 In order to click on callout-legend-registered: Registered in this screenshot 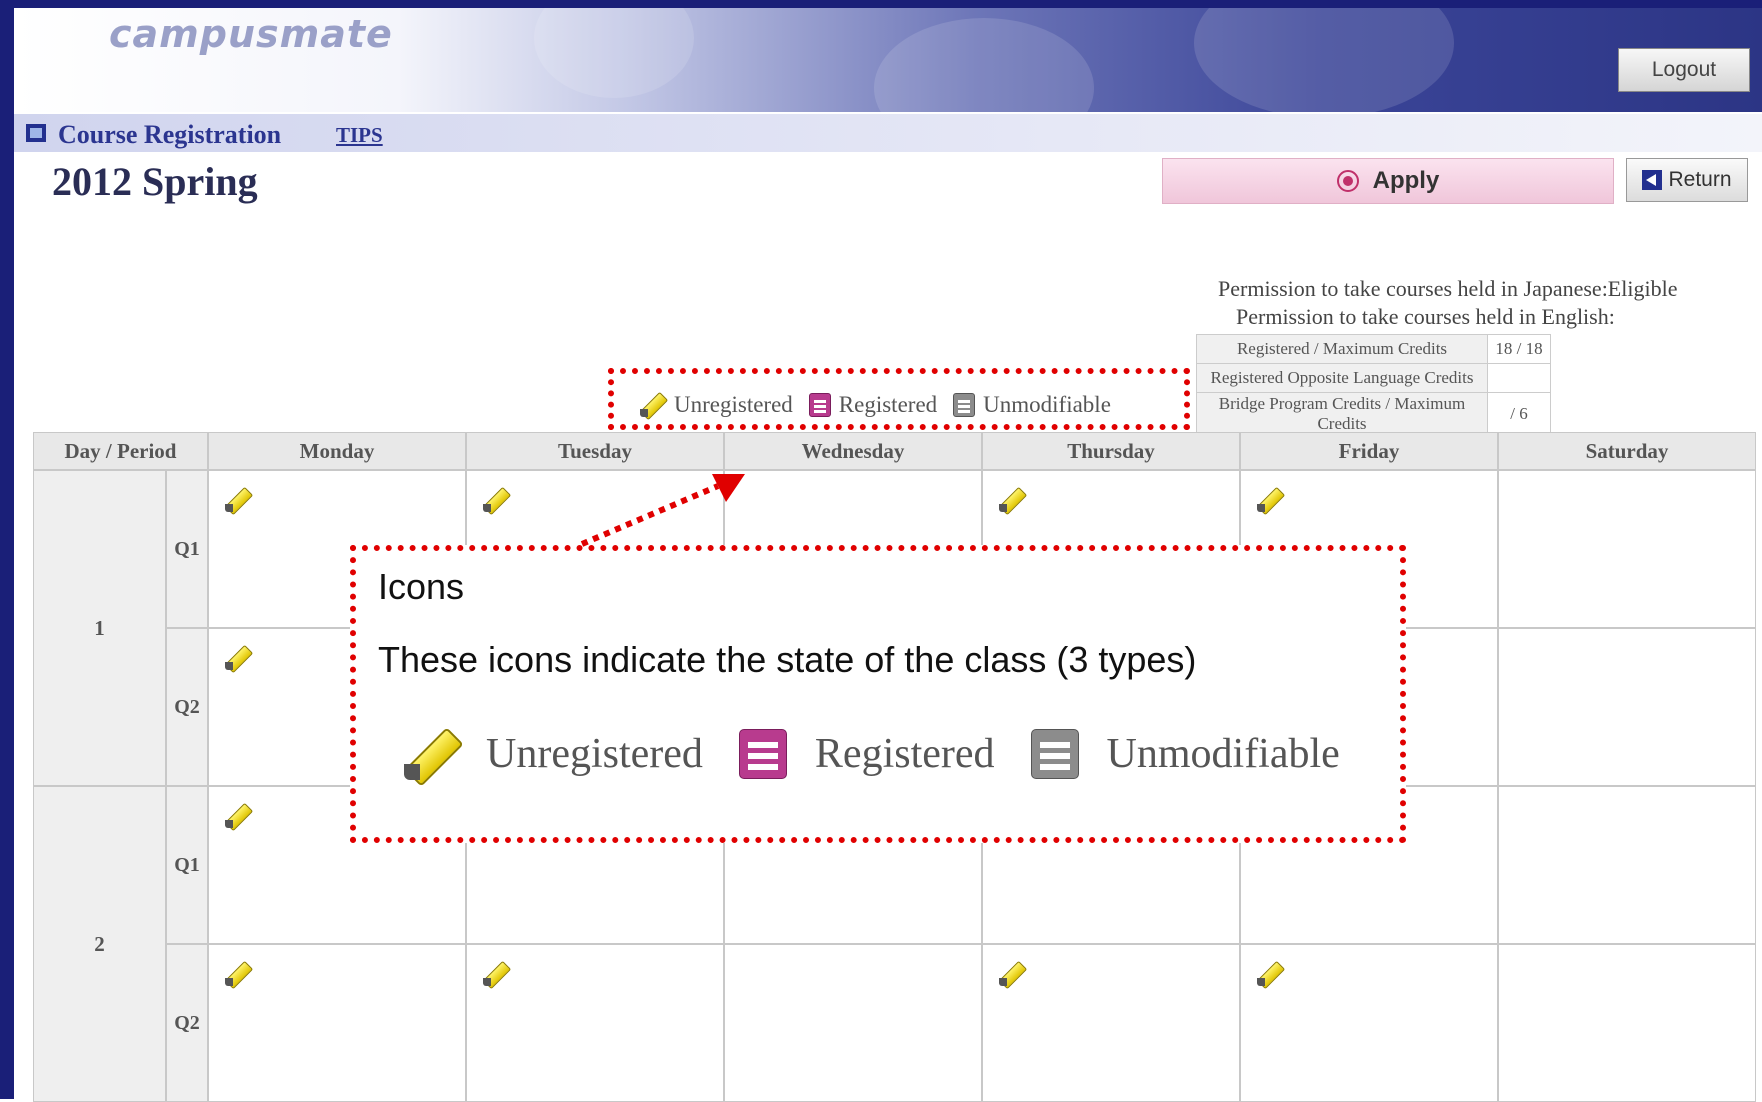, I will do `click(866, 754)`.